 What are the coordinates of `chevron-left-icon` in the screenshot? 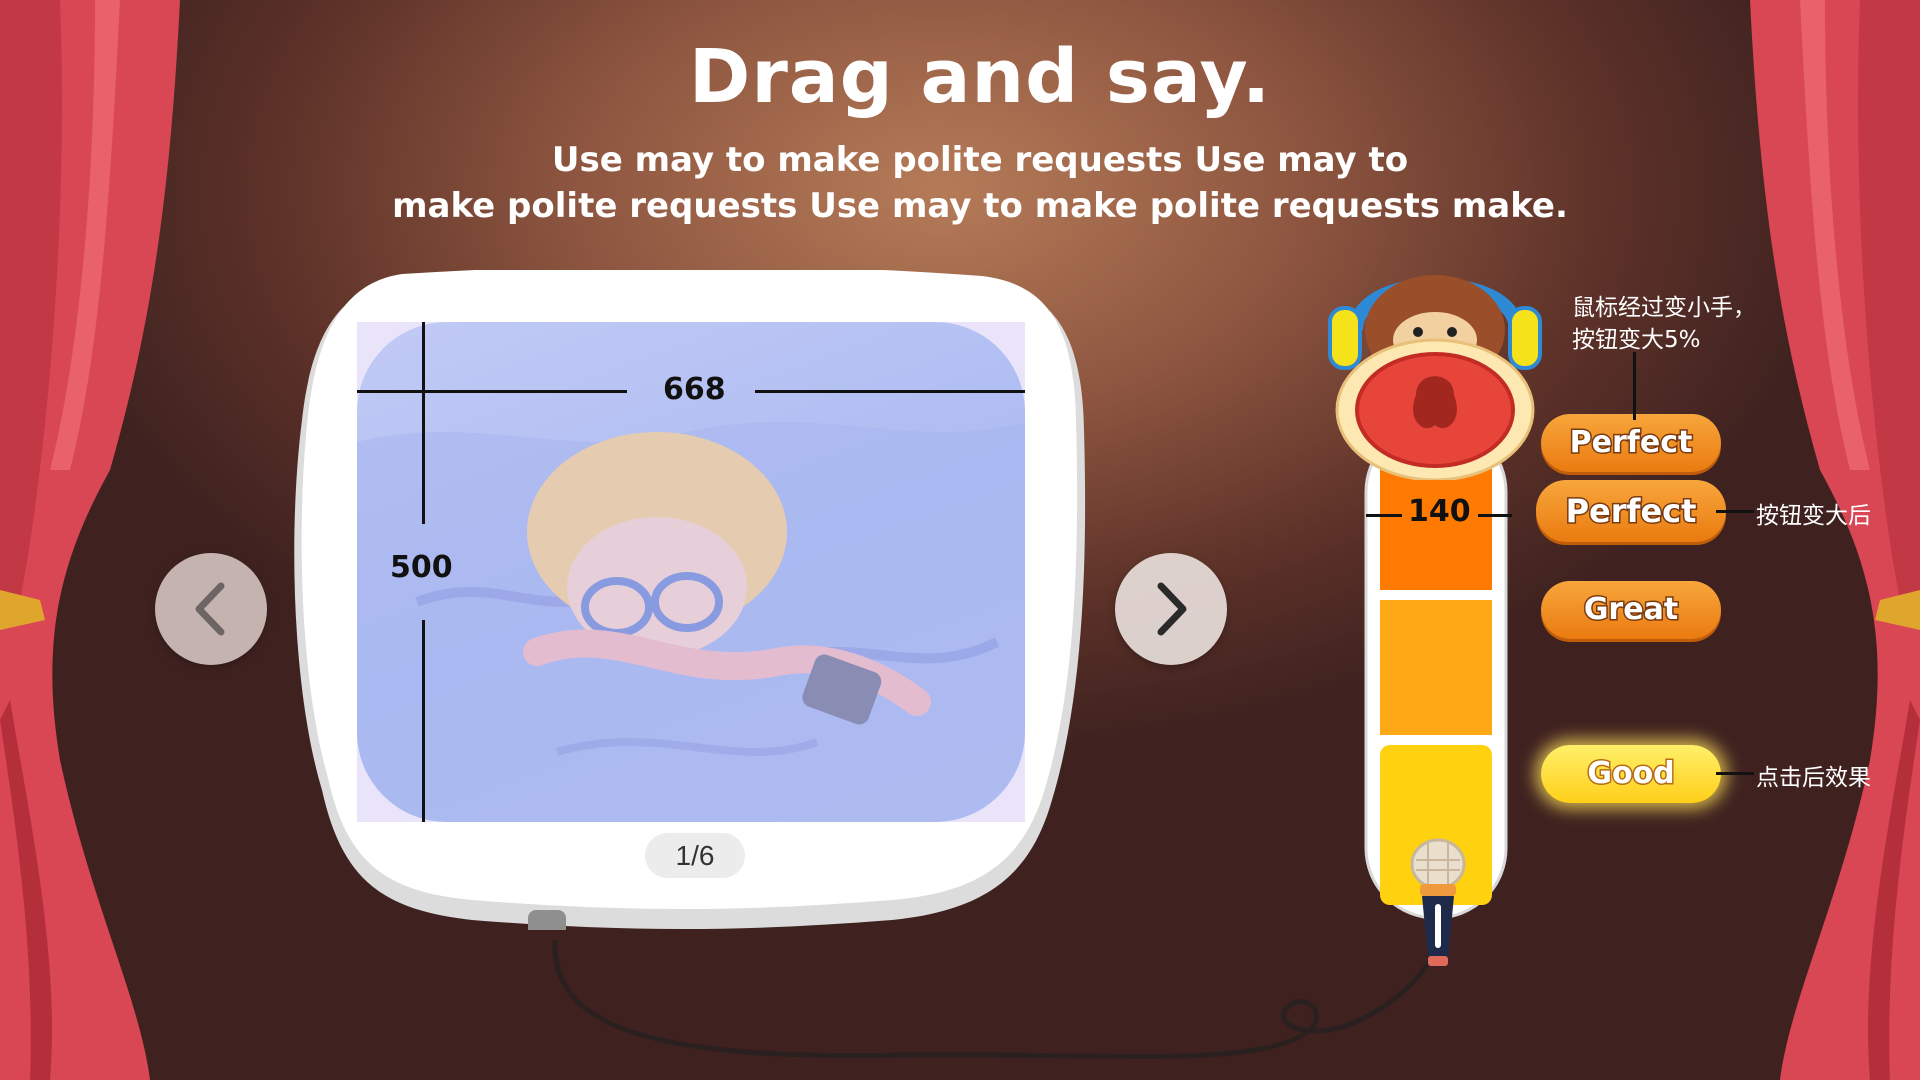 It's located at (210, 609).